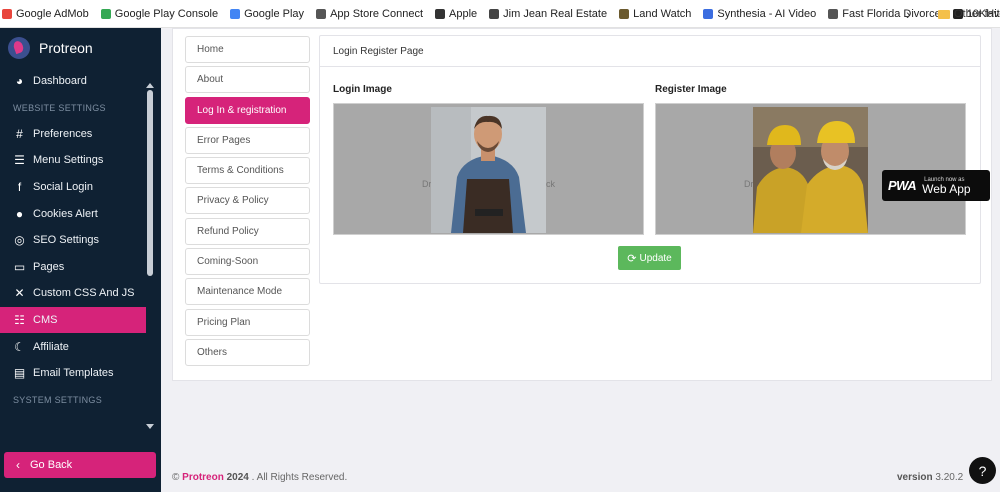 Image resolution: width=1000 pixels, height=492 pixels. I want to click on list-icon: ☷, so click(19, 320).